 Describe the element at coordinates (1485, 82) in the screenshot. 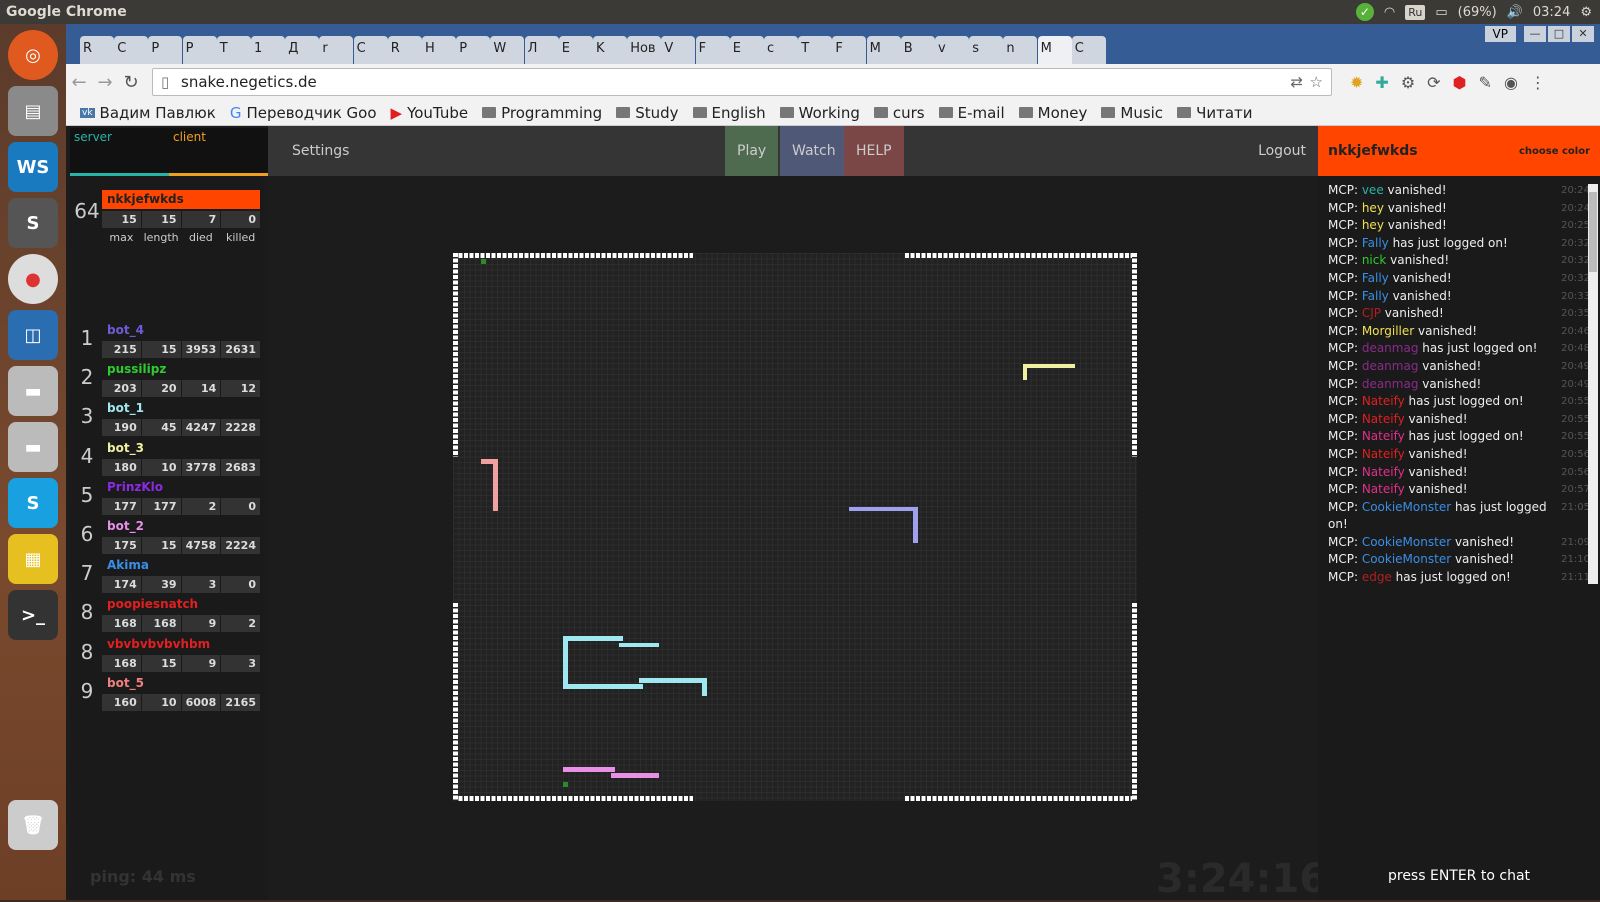

I see `extension-pen-icon: ✎` at that location.